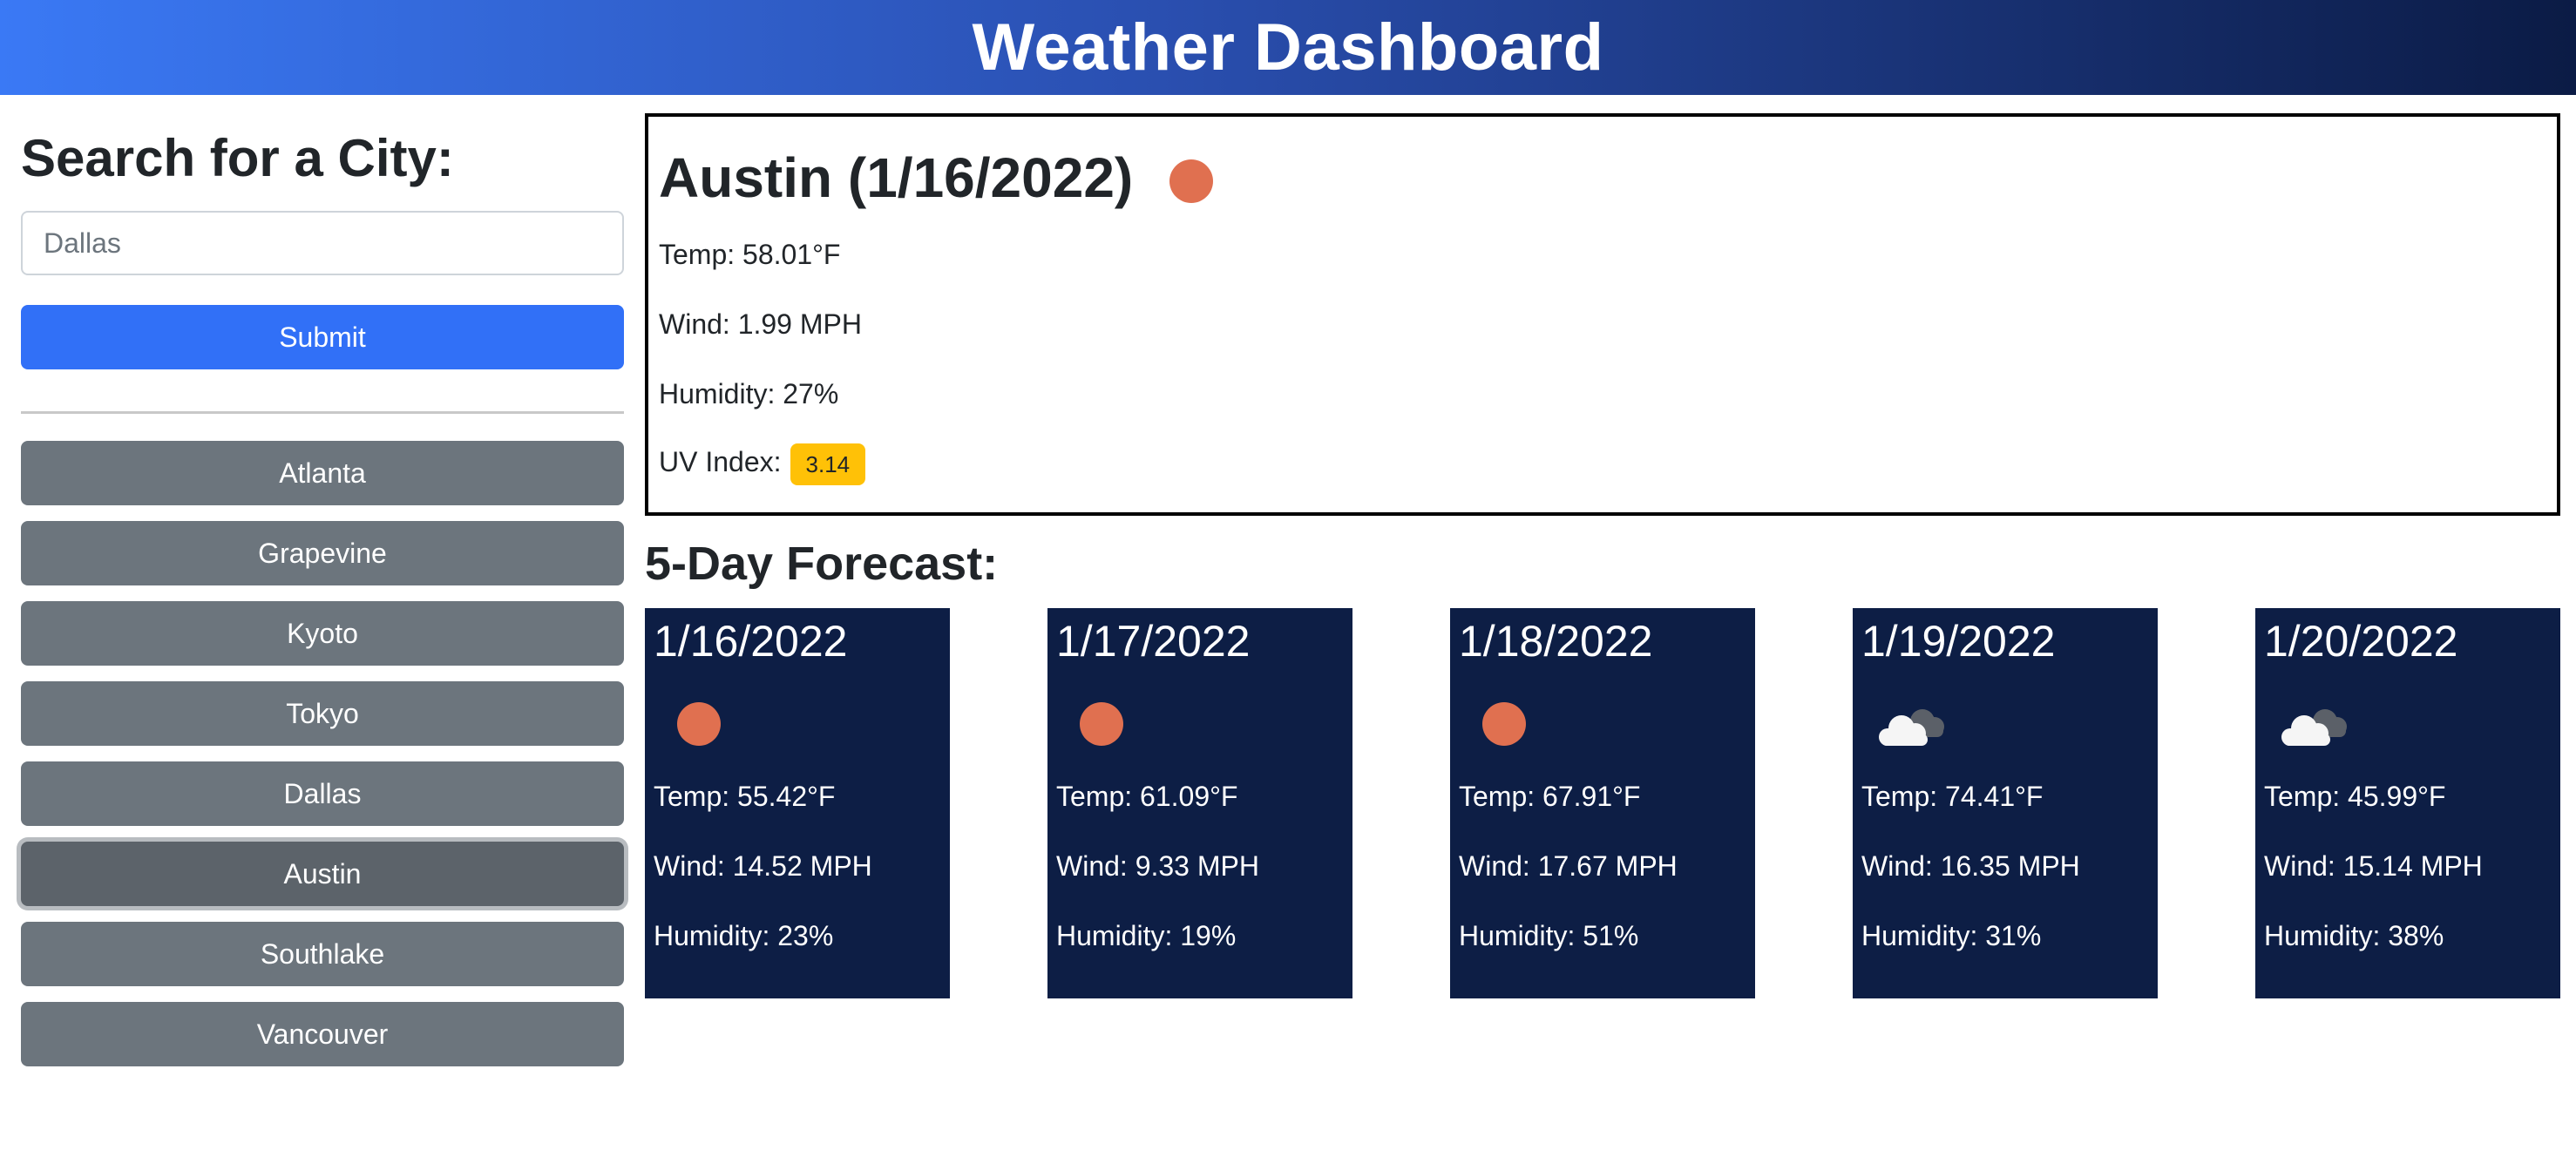  I want to click on forecast-humidity: Humidity: 31%, so click(1952, 935).